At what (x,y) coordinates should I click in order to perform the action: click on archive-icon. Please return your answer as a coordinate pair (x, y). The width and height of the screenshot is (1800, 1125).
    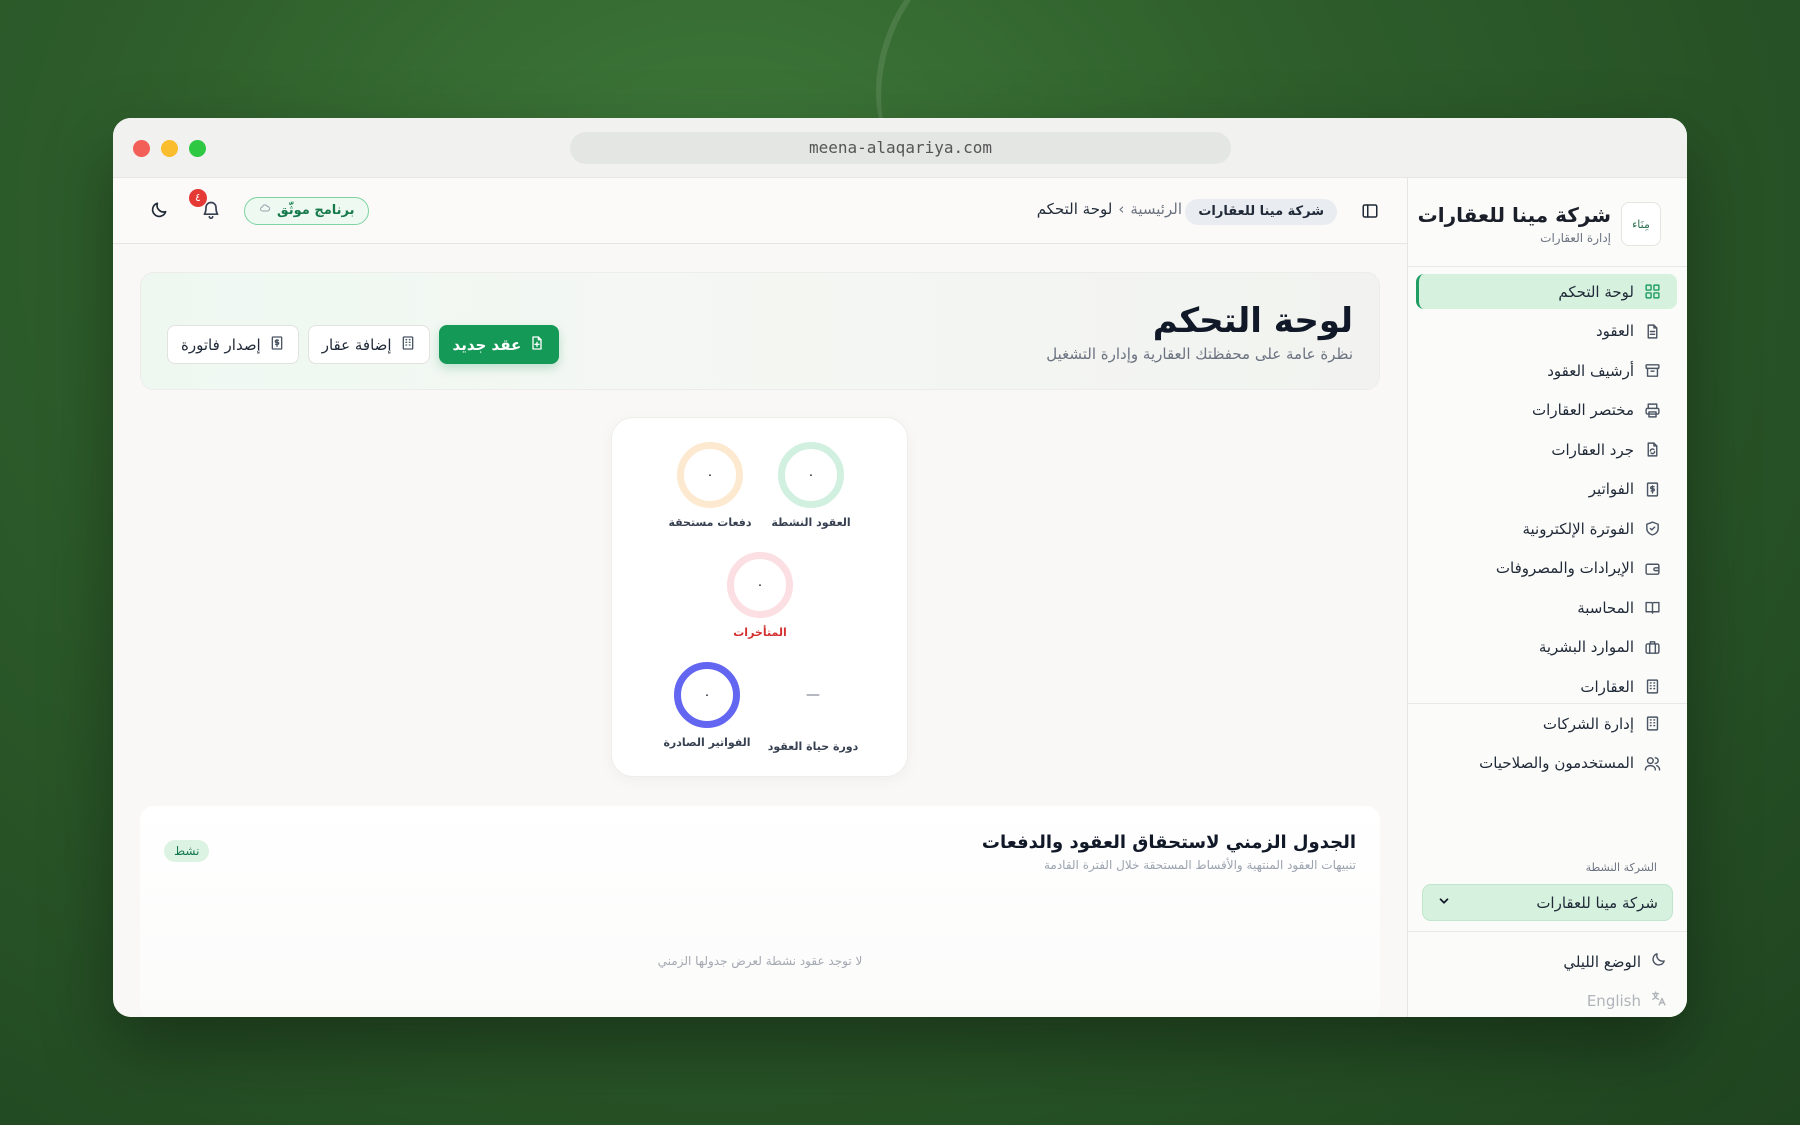
    Looking at the image, I should click on (1652, 371).